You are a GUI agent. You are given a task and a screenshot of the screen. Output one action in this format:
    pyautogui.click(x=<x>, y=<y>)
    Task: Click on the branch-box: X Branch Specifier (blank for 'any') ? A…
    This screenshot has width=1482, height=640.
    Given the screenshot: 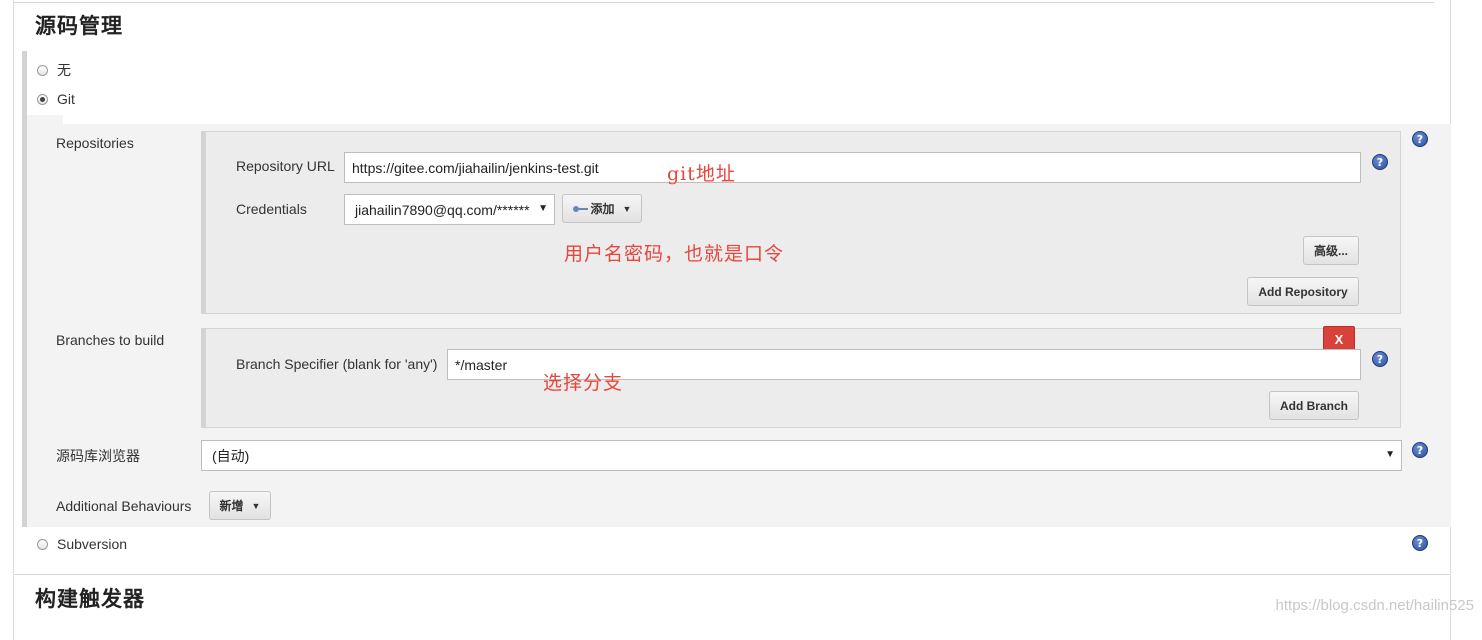 What is the action you would take?
    pyautogui.click(x=801, y=377)
    